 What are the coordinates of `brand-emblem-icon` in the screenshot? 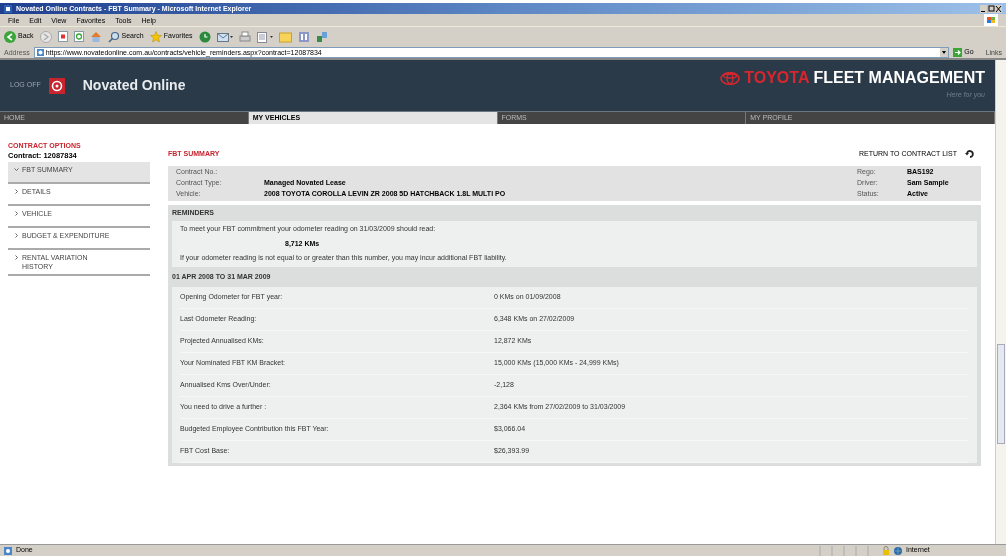 It's located at (730, 78).